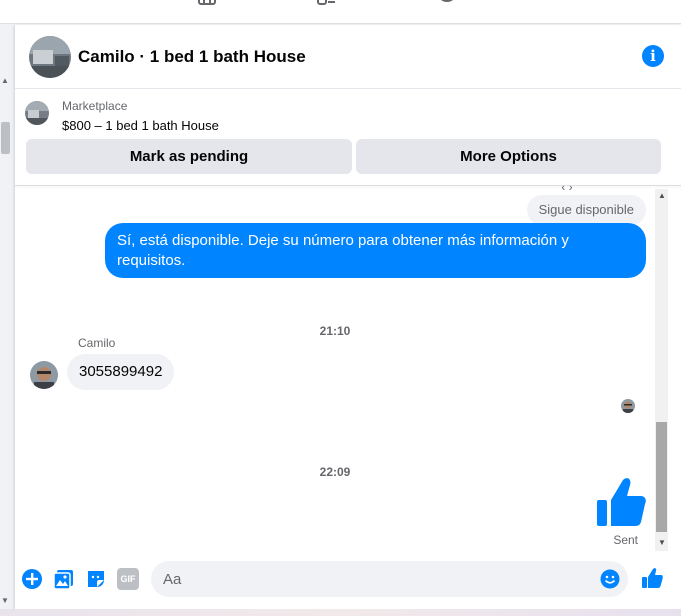  I want to click on taskbar-edge, so click(340, 612).